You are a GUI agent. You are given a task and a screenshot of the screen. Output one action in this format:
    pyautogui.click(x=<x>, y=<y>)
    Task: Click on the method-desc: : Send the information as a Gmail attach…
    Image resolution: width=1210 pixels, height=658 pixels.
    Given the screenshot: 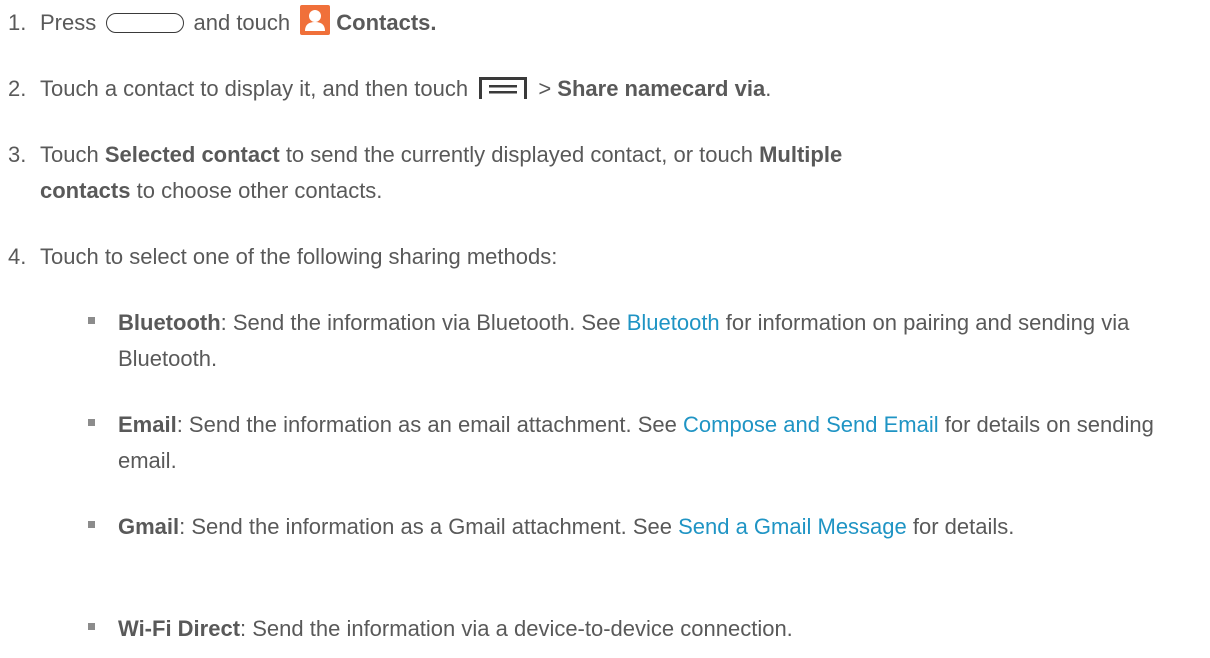 What is the action you would take?
    pyautogui.click(x=425, y=526)
    